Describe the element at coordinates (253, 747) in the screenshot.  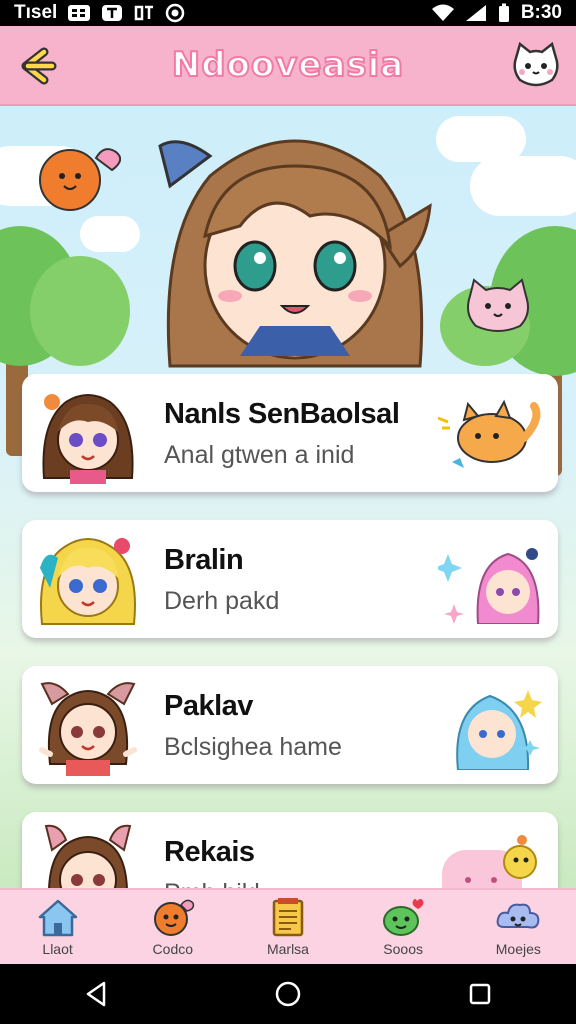
I see `list-item-subtitle: Bclsighea hame` at that location.